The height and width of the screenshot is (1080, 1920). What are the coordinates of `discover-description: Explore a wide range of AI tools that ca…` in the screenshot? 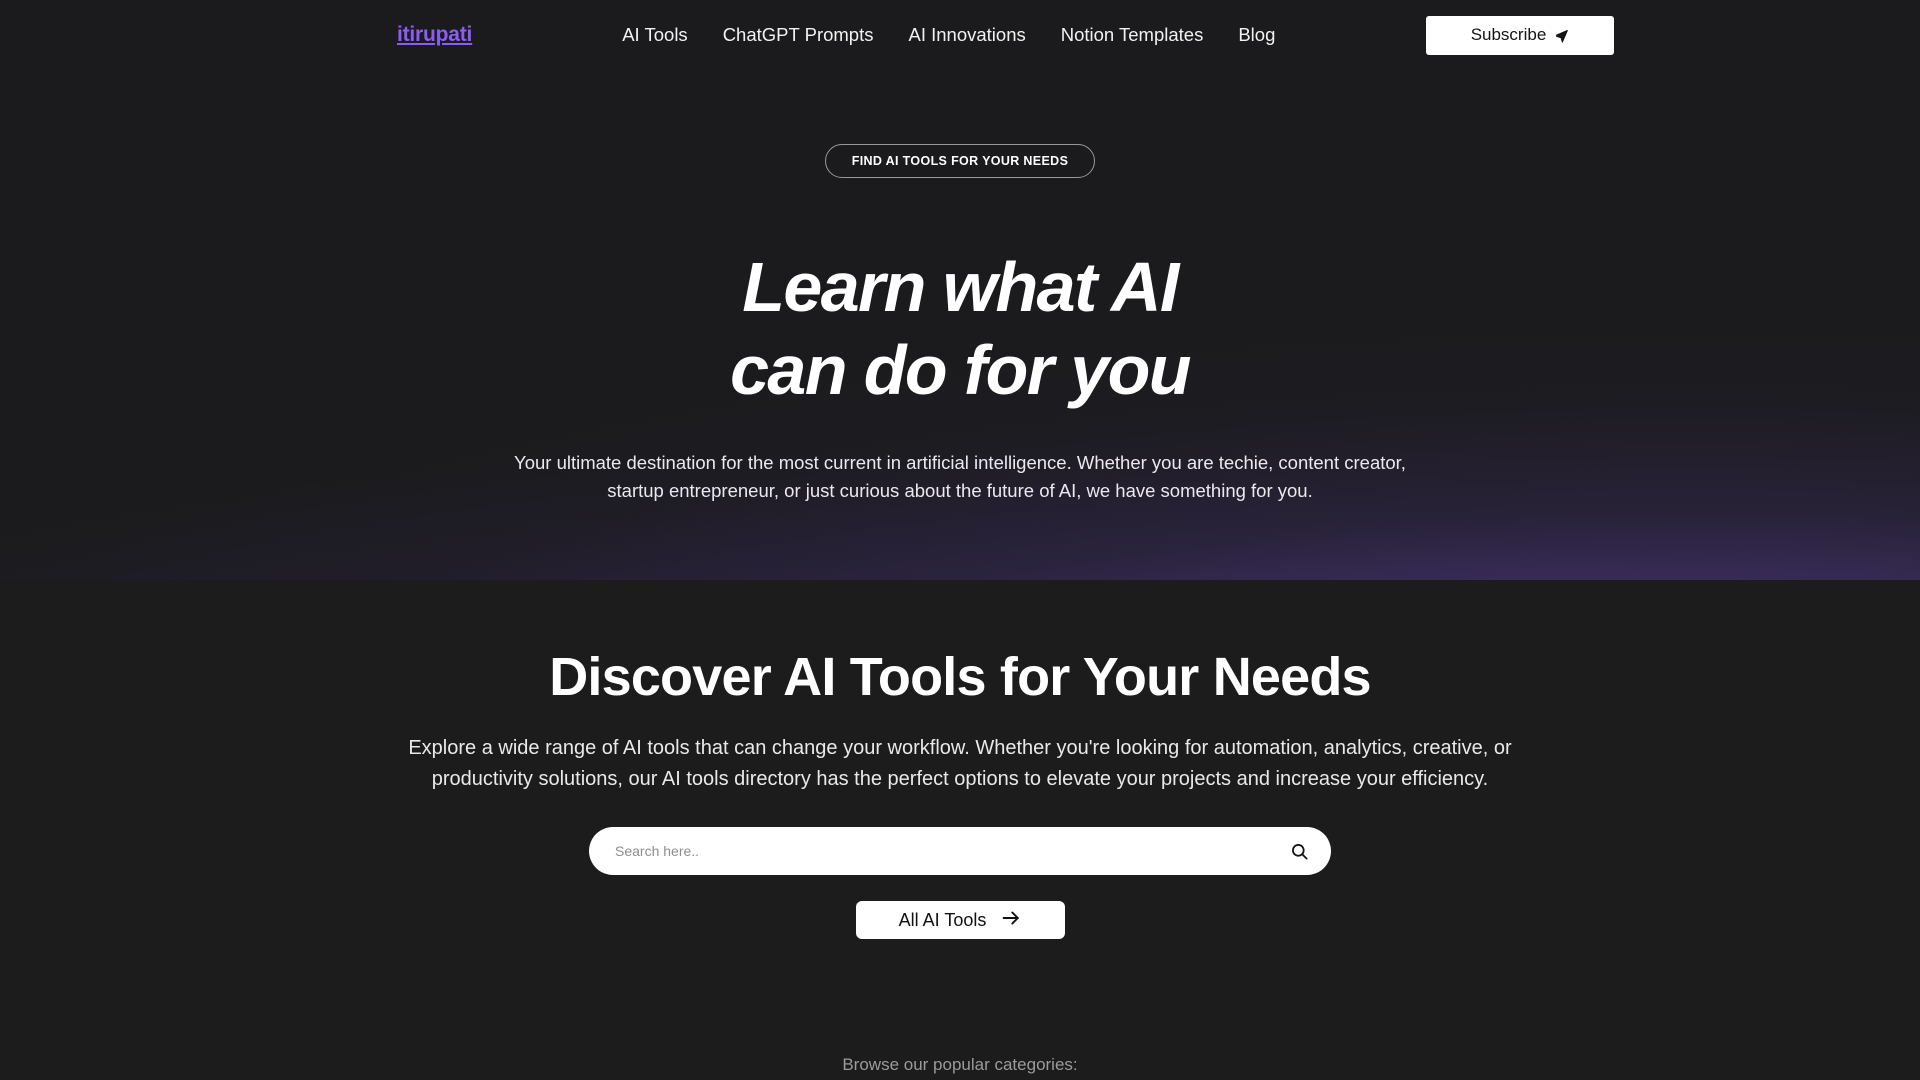 It's located at (960, 764).